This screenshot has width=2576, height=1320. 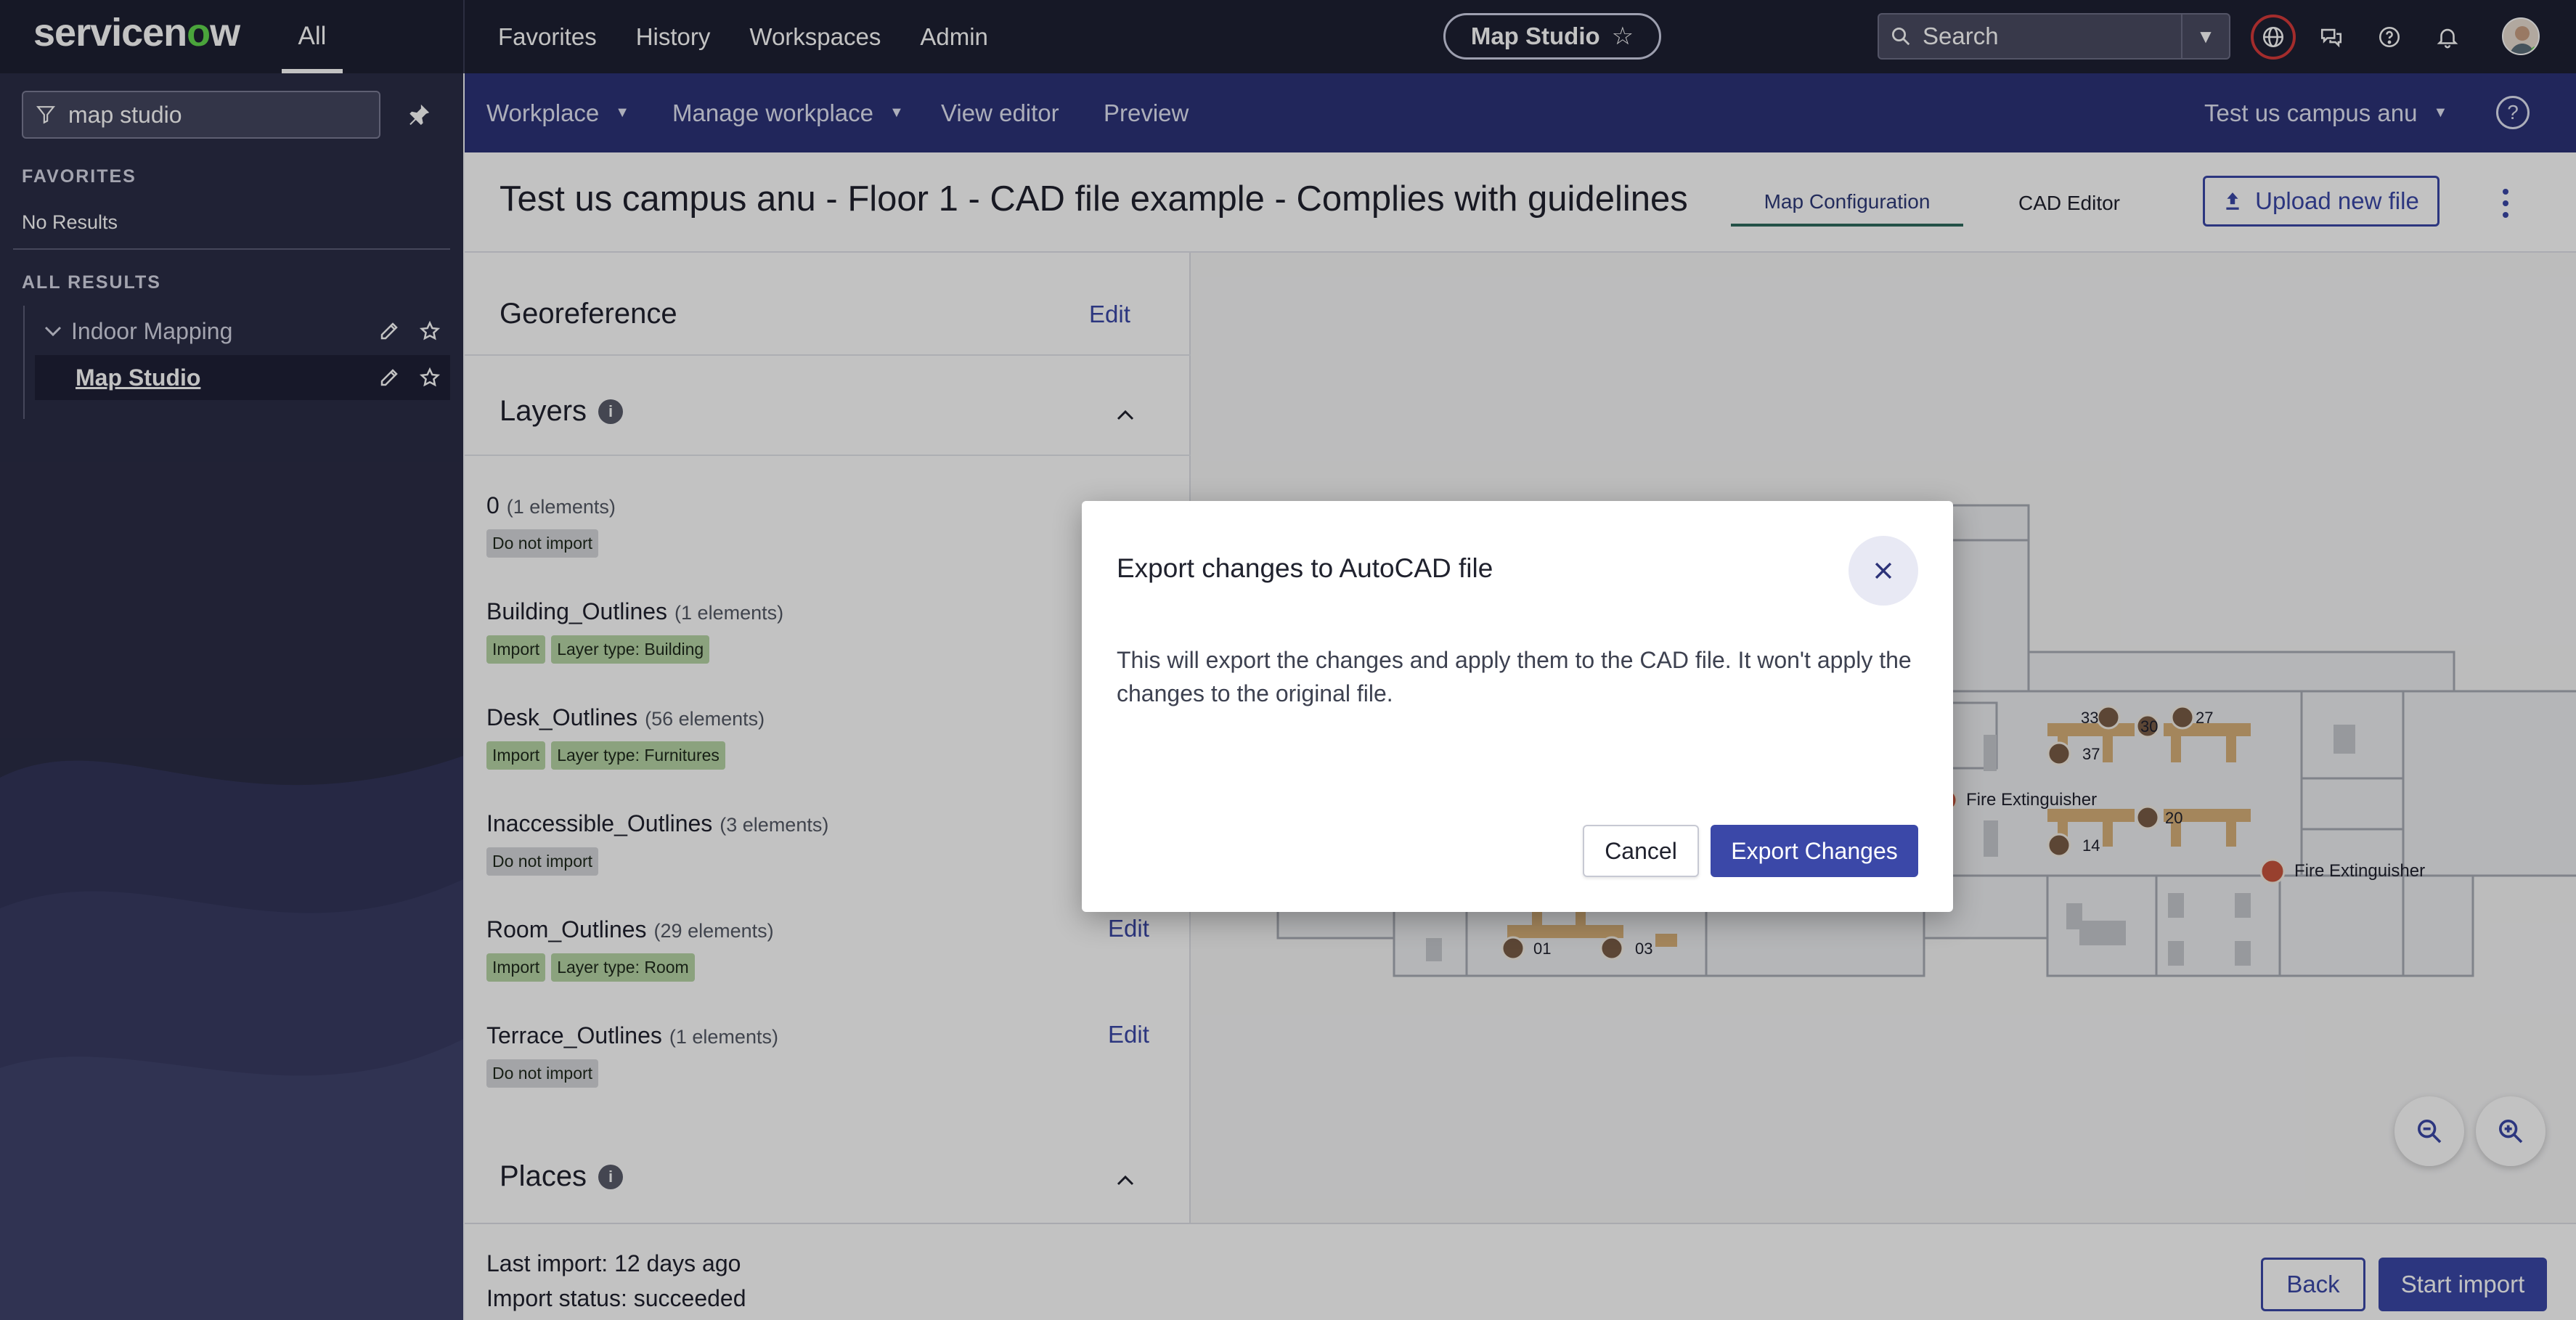 I want to click on cancel-button: Cancel, so click(x=1641, y=851).